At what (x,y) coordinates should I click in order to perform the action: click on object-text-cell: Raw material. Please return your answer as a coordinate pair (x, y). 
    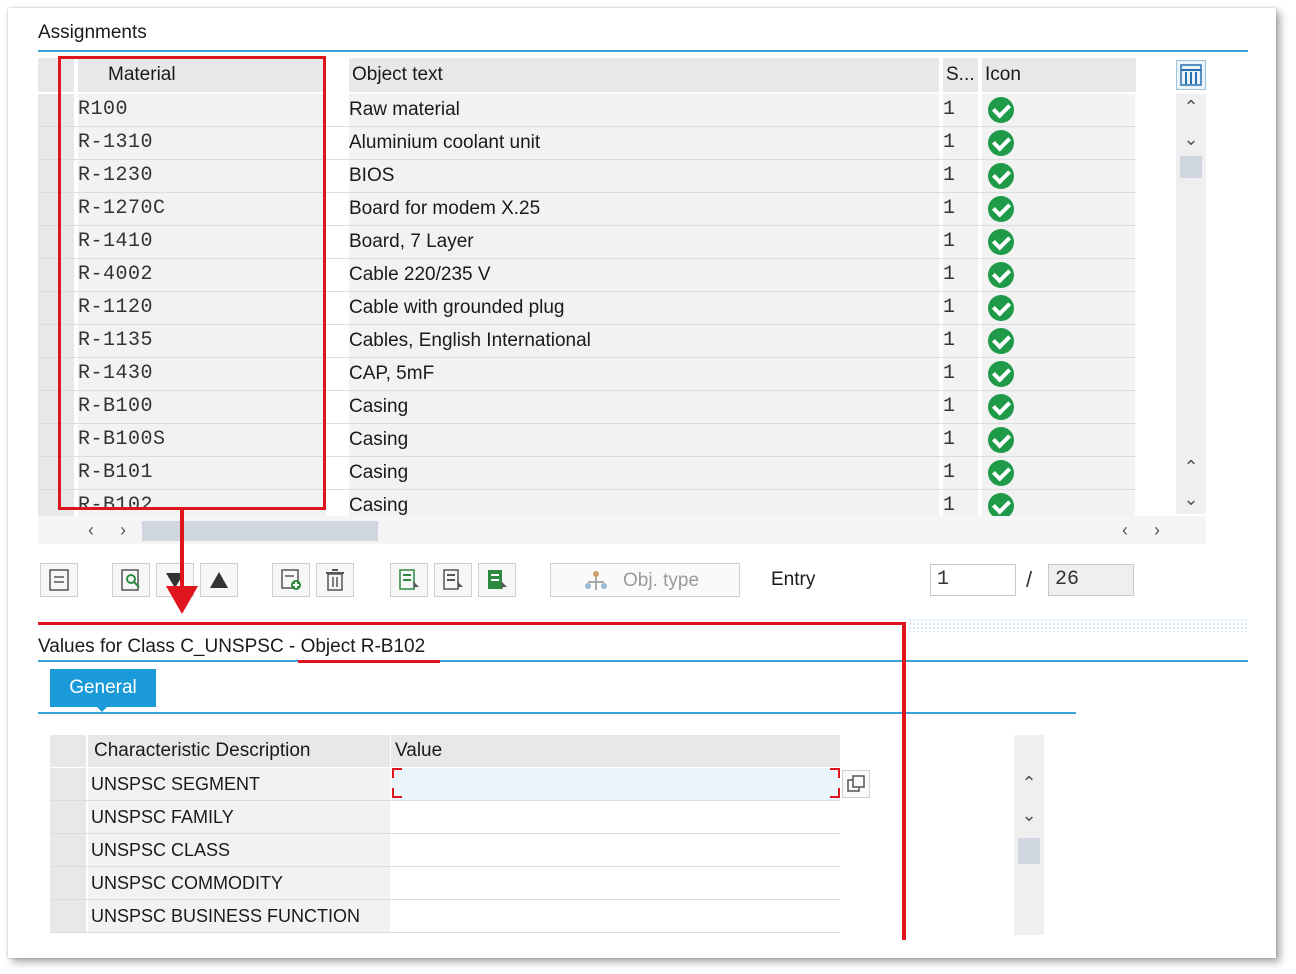
    Looking at the image, I should click on (644, 110).